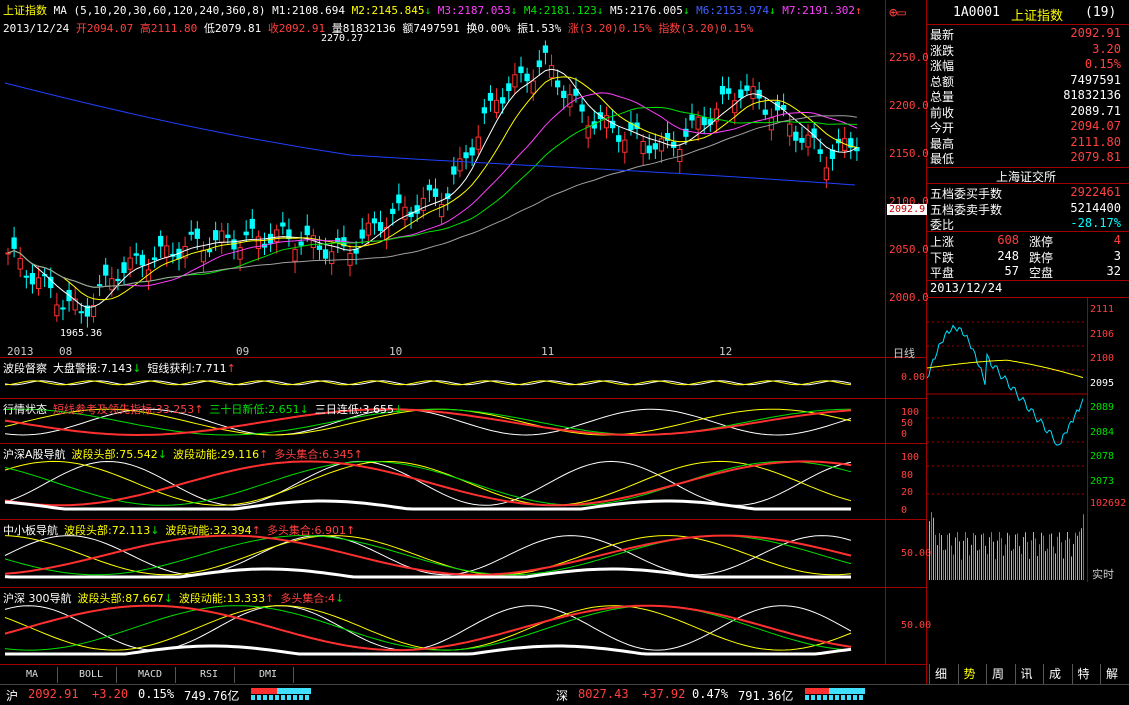 The image size is (1129, 705). I want to click on open-value: 开2094.07, so click(104, 28).